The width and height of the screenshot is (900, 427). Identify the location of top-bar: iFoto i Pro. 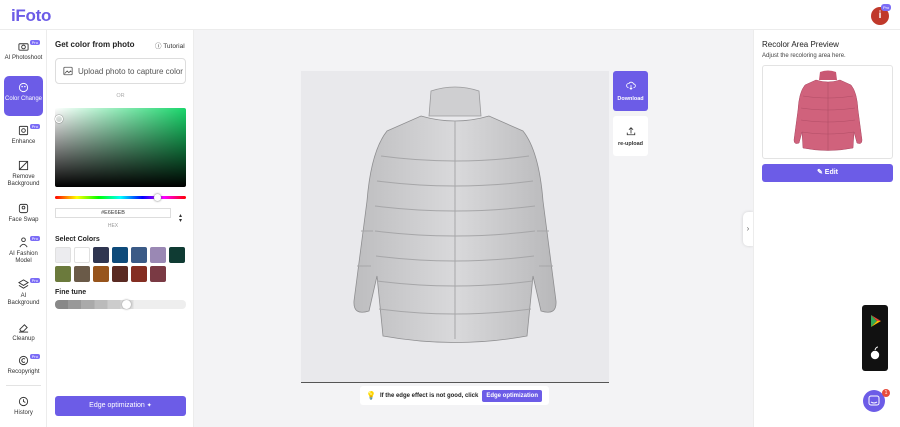
(450, 15).